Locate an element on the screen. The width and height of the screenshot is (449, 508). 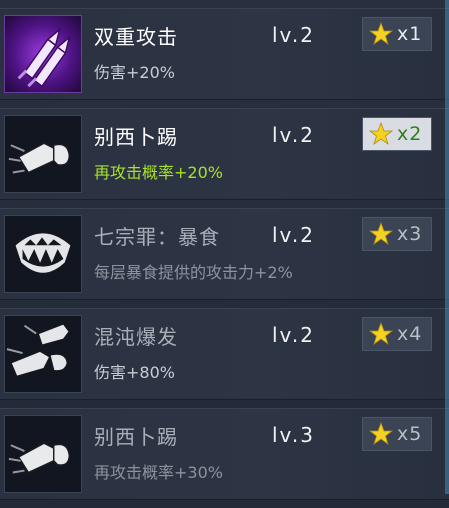
star-count-badge: x1 is located at coordinates (397, 34).